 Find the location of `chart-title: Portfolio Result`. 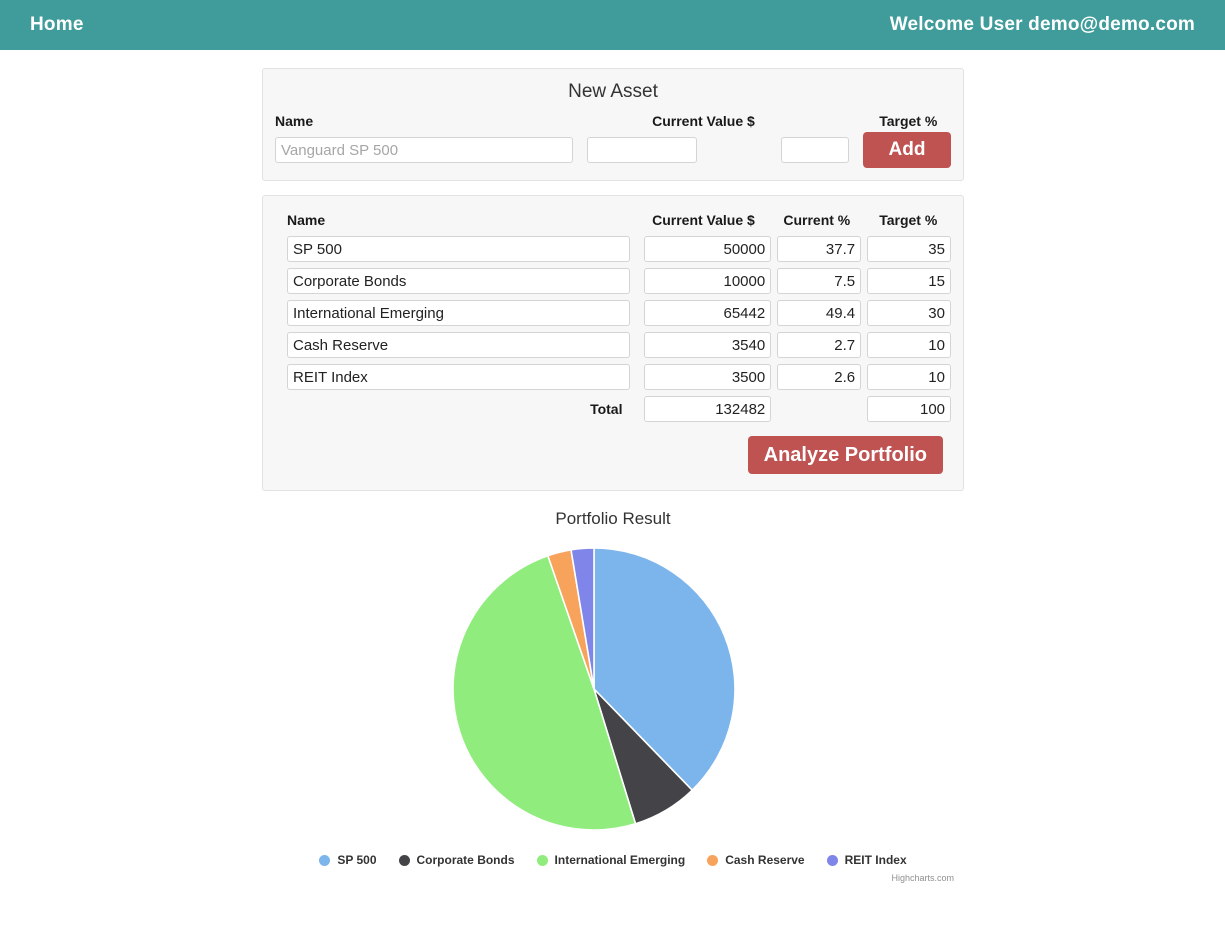

chart-title: Portfolio Result is located at coordinates (613, 518).